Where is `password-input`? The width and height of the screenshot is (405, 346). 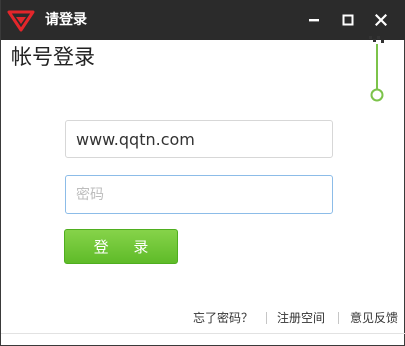 password-input is located at coordinates (199, 194).